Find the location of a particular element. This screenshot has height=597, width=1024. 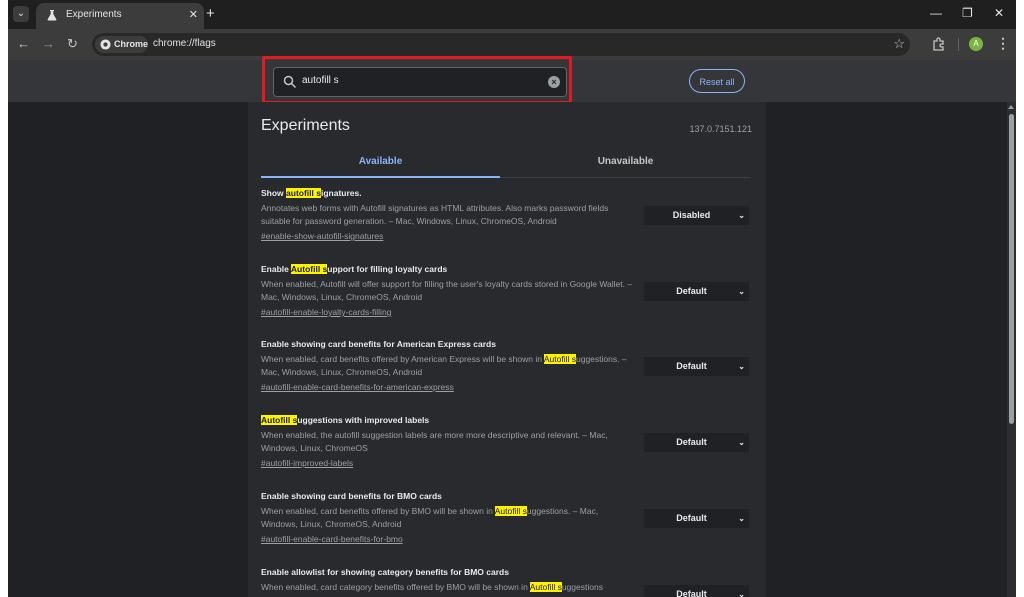

flask-icon is located at coordinates (52, 15).